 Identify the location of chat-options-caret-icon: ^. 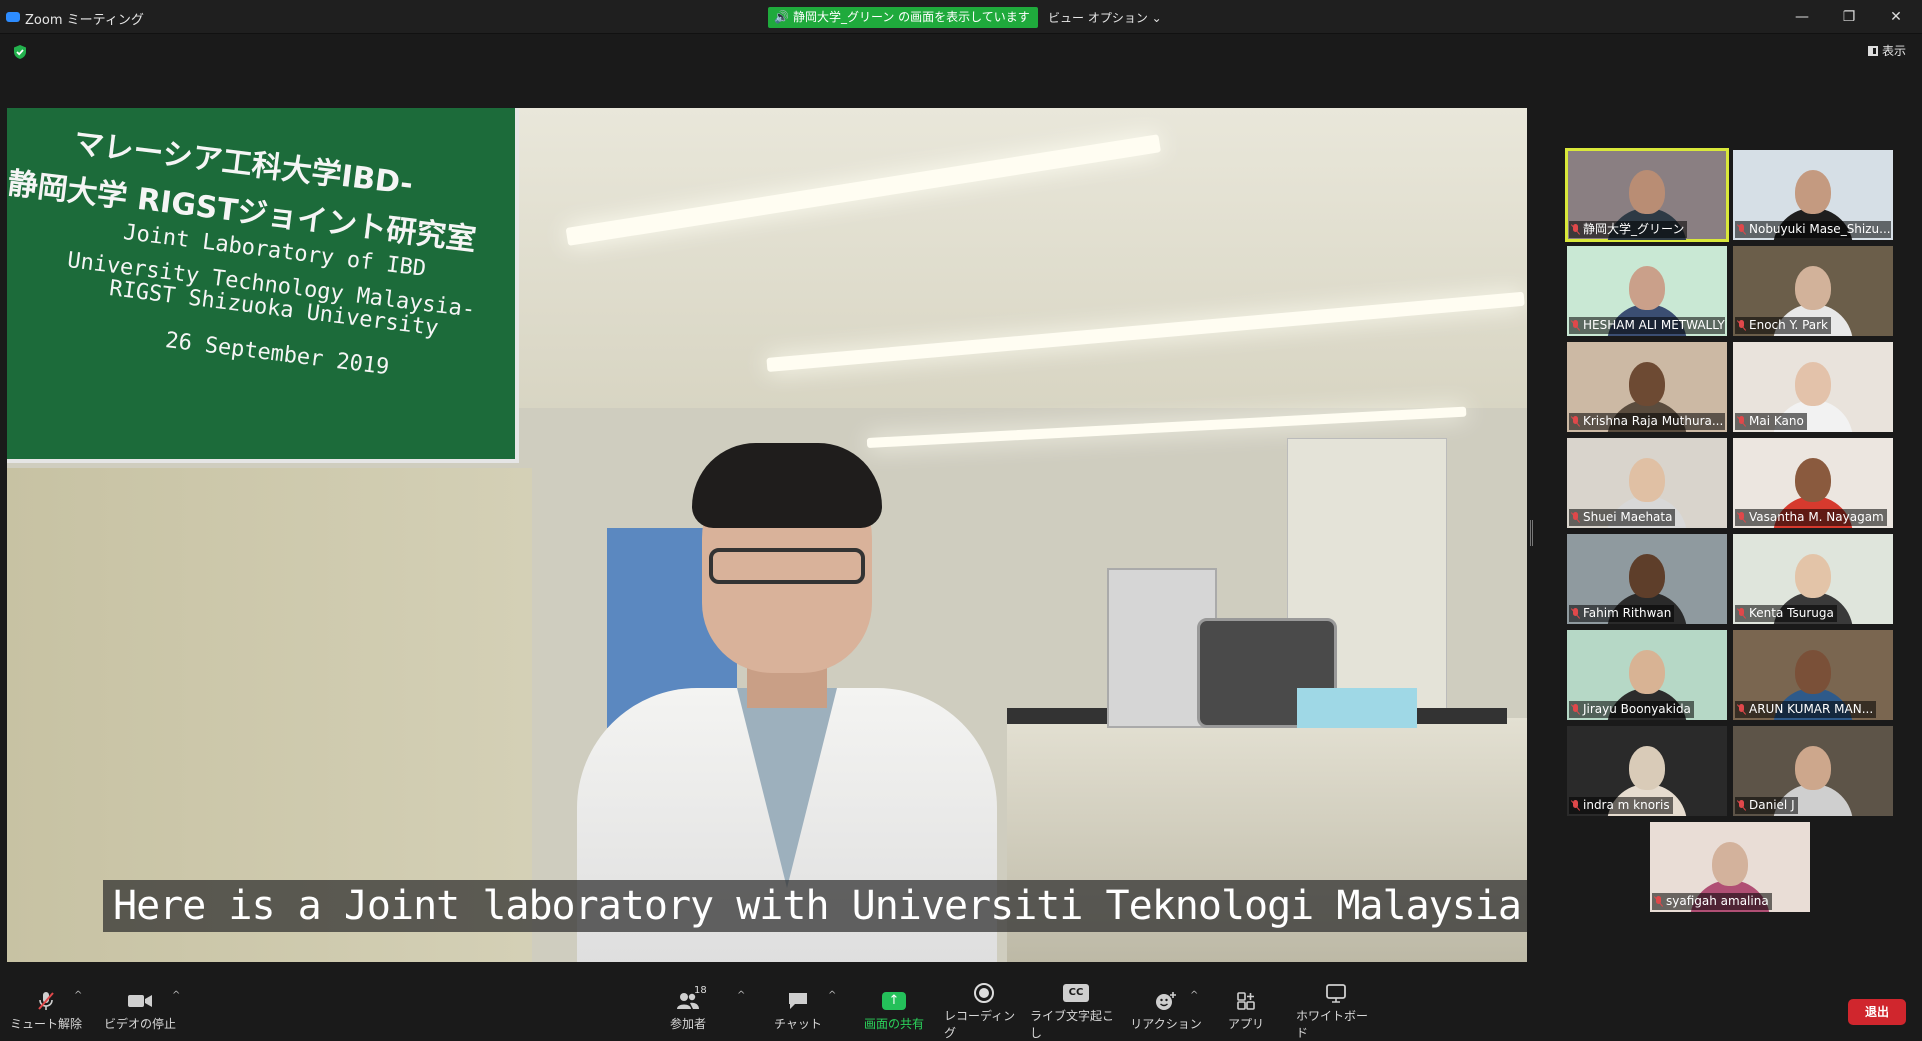
(832, 995).